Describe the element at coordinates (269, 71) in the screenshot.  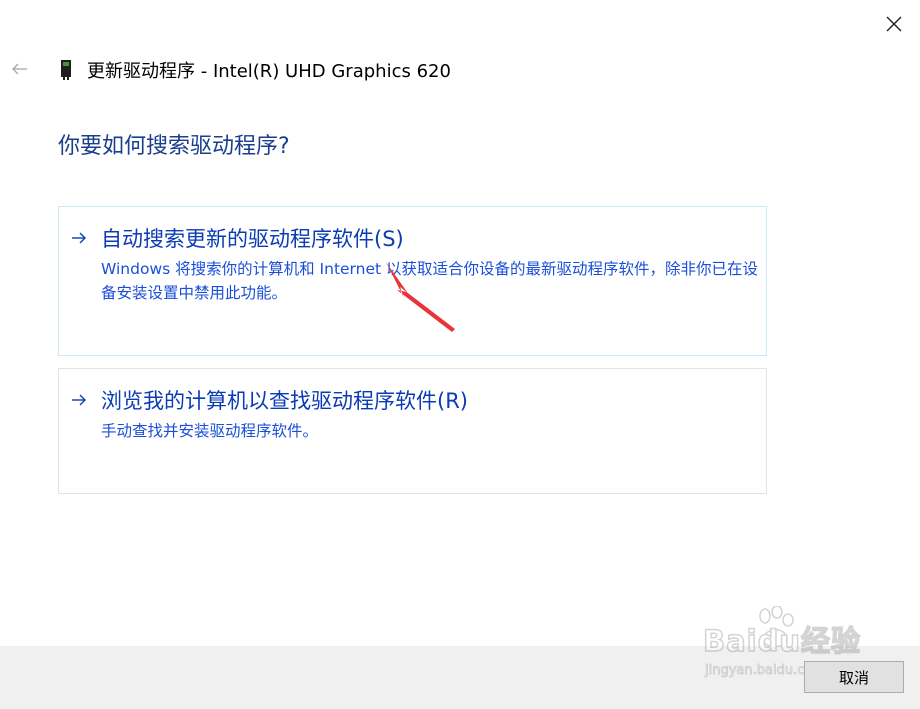
I see `window-title: 更新驱动程序 - Intel(R) UHD Graphics 620` at that location.